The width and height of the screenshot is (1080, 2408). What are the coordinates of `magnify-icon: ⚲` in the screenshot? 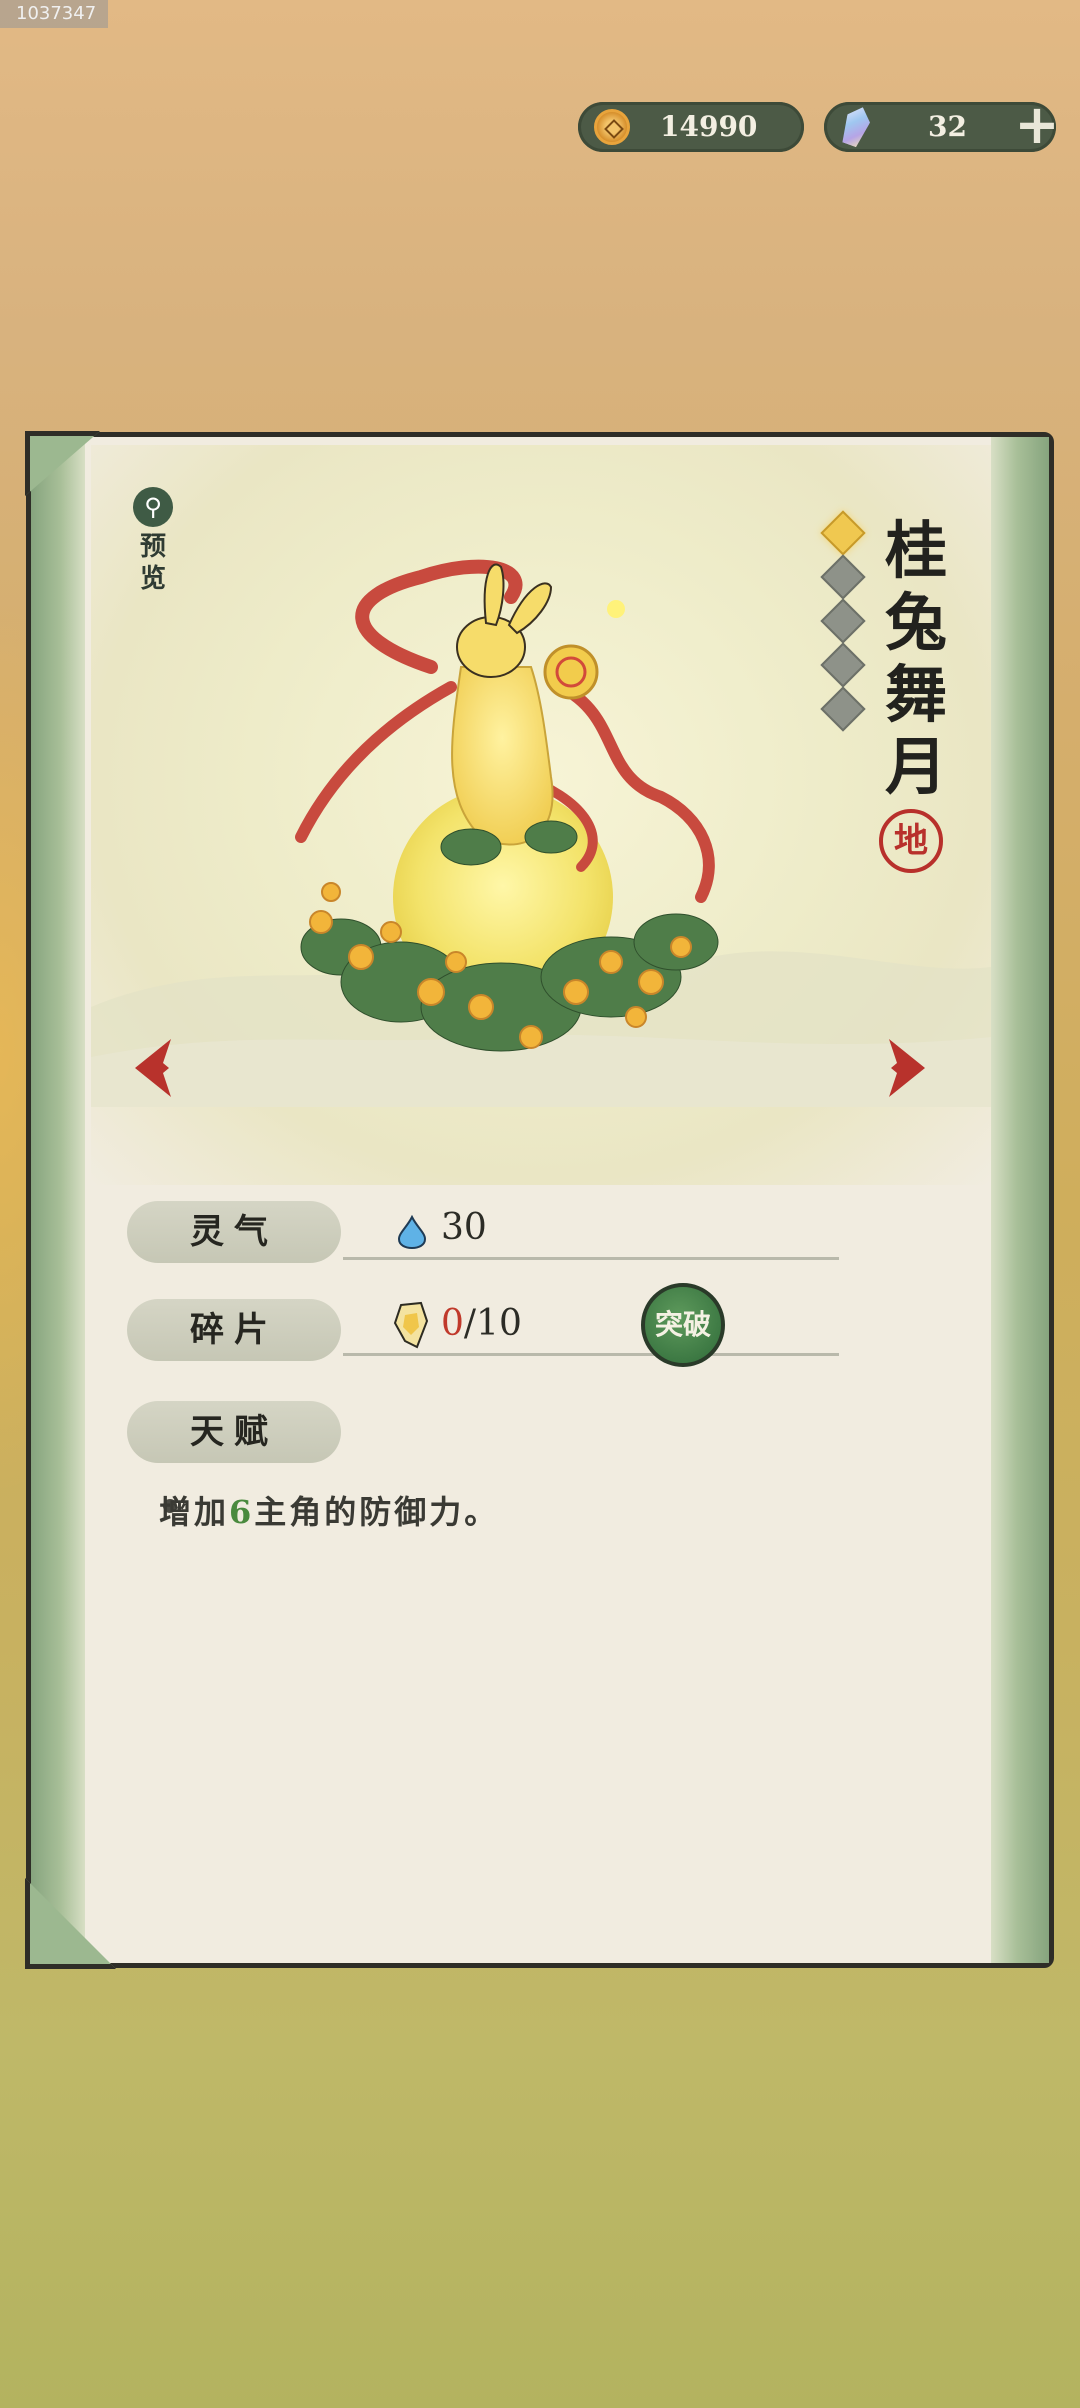 It's located at (153, 507).